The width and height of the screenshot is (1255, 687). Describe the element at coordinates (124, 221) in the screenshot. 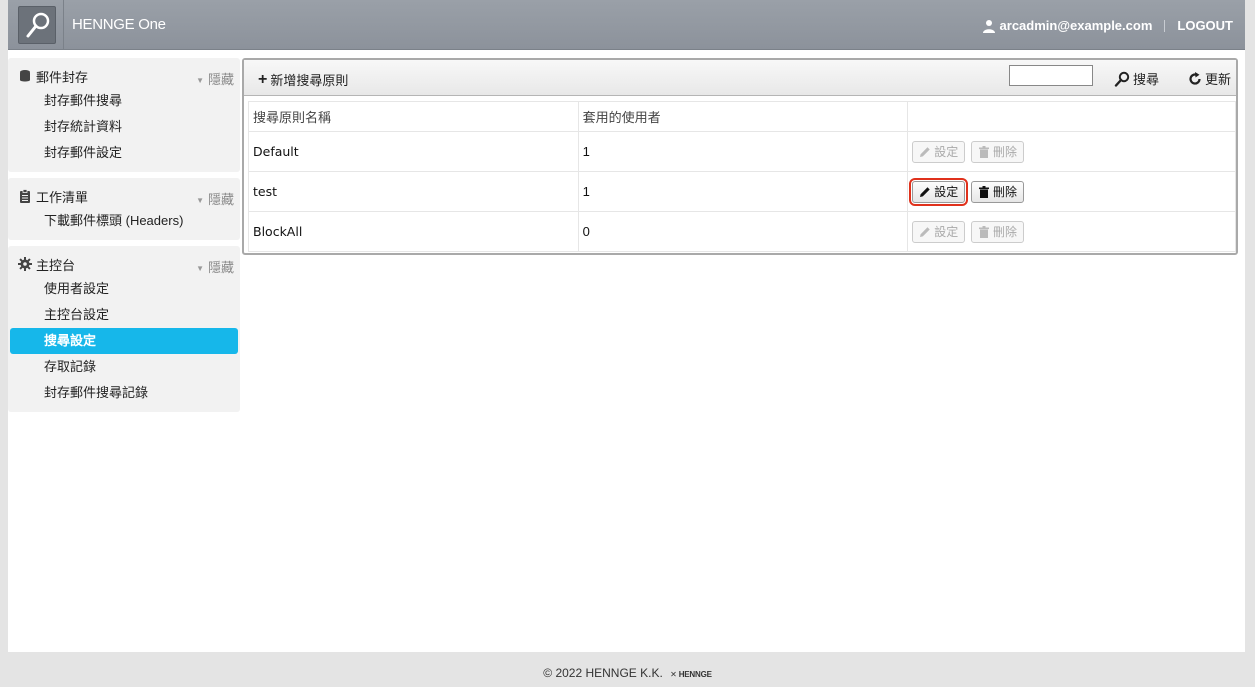

I see `sidebar-item-download-headers: 下載郵件標頭 (Headers)` at that location.